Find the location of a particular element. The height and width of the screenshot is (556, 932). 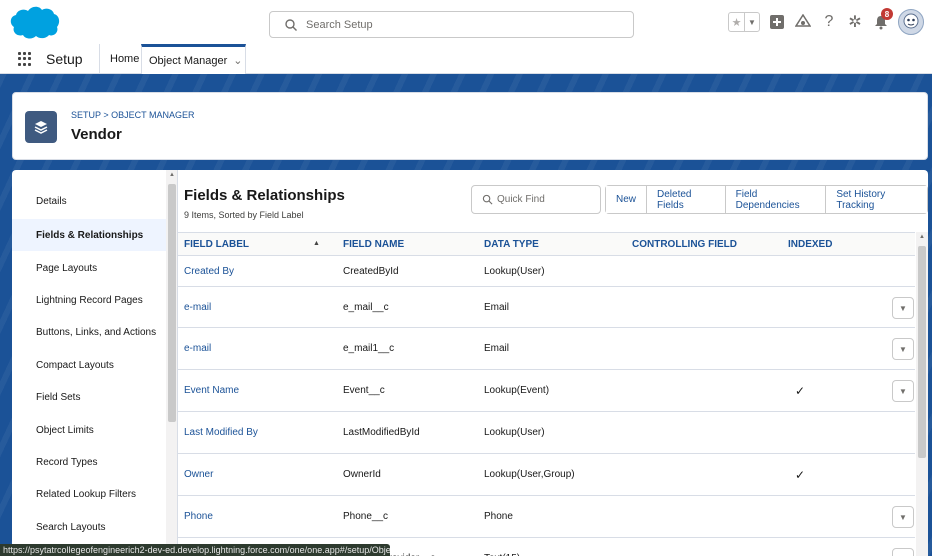

field-data-type: Lookup(User,Group) is located at coordinates (529, 474).